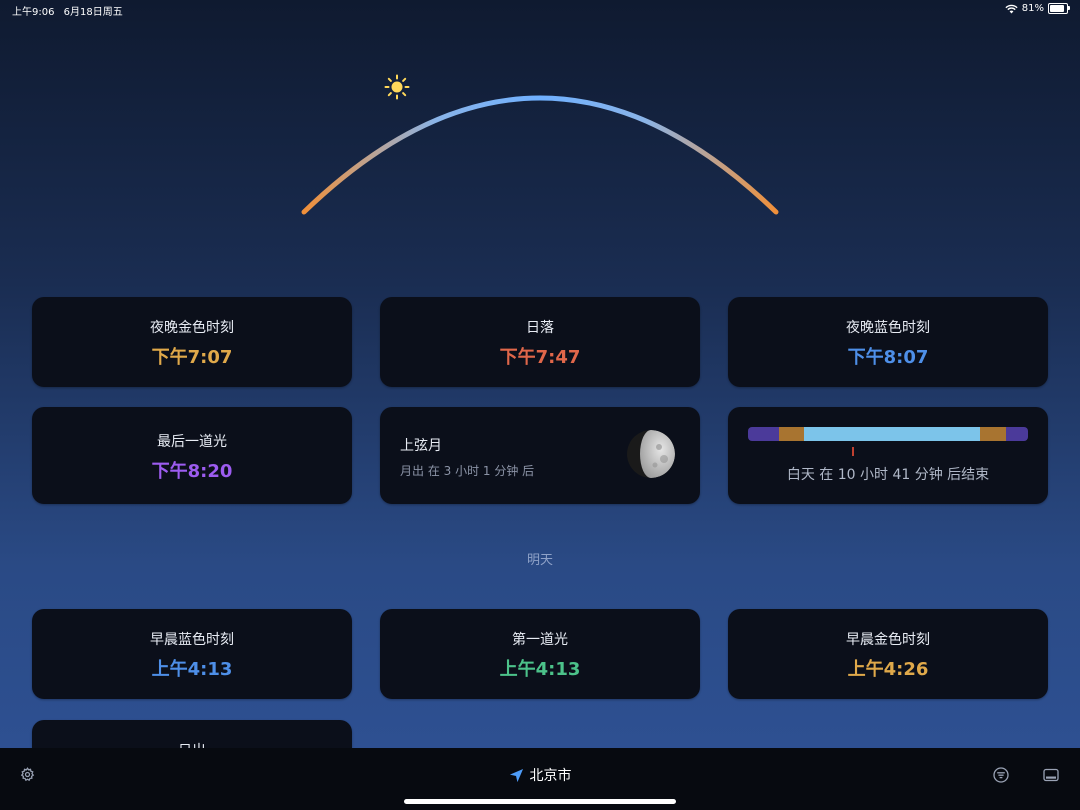  What do you see at coordinates (1001, 775) in the screenshot?
I see `filter-icon` at bounding box center [1001, 775].